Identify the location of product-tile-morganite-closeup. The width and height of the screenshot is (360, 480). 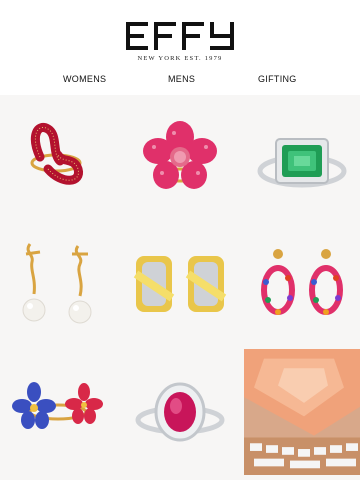
(302, 414).